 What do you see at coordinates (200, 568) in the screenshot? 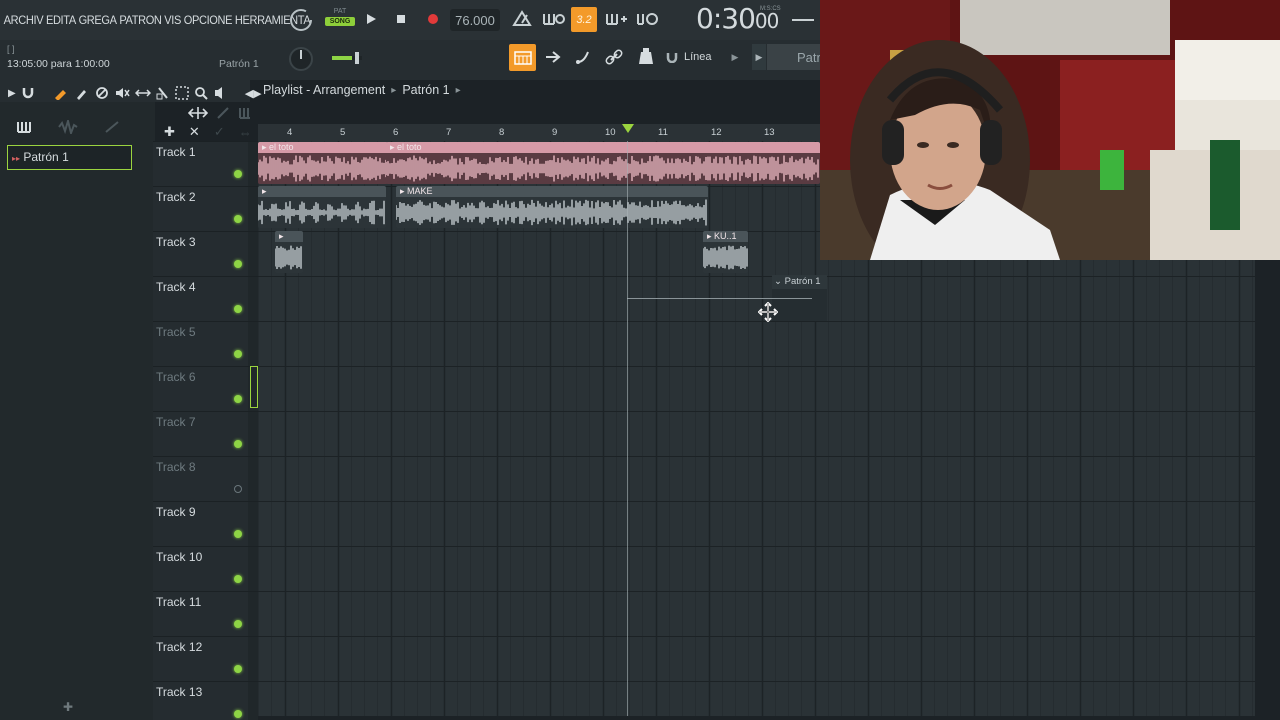
I see `track-header: Track 10` at bounding box center [200, 568].